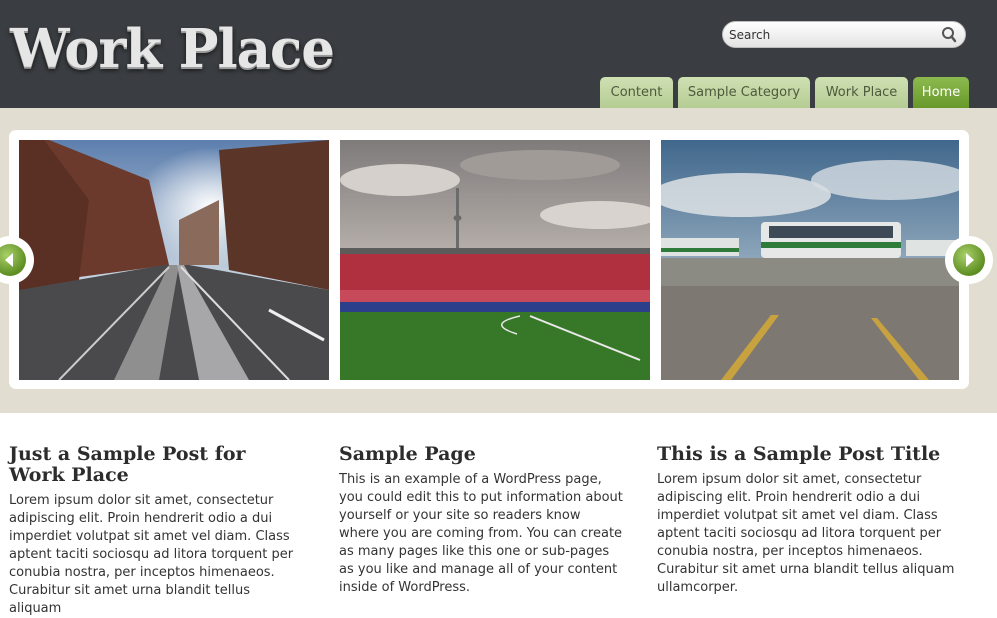 Image resolution: width=997 pixels, height=618 pixels. I want to click on chevron-right-icon, so click(970, 260).